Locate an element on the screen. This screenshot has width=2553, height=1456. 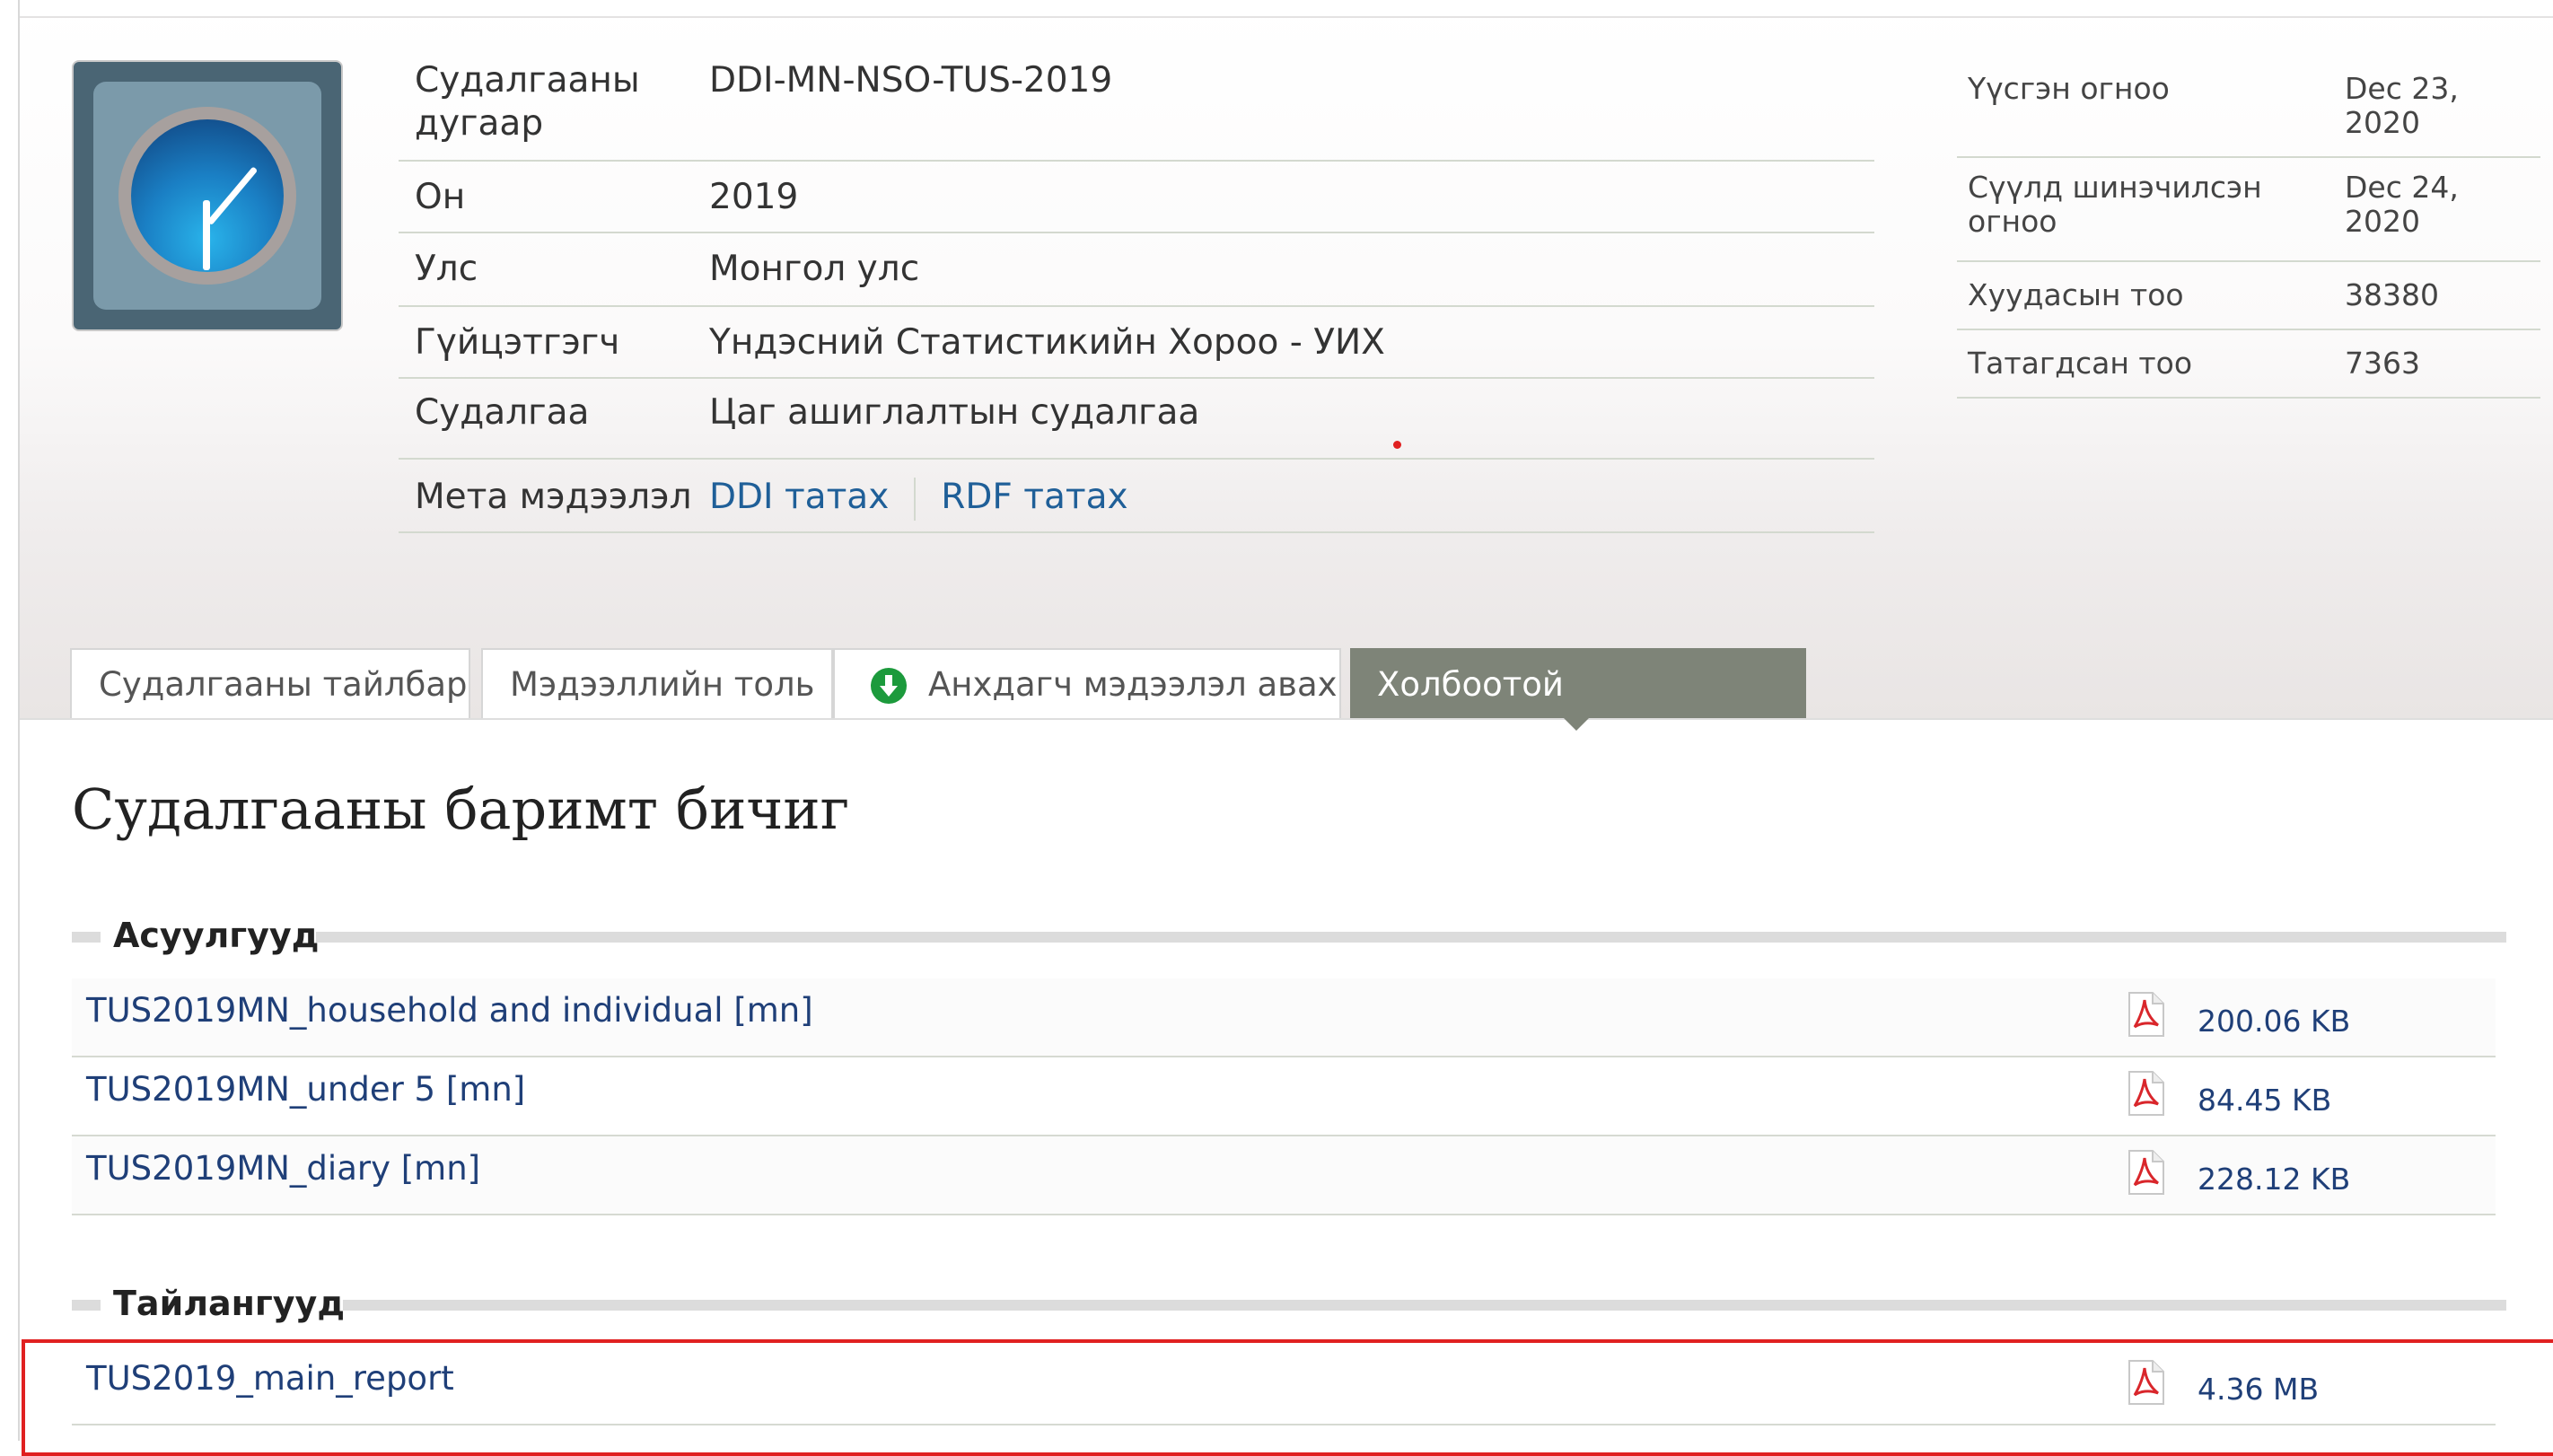
meta-label-id: Судалгааны дугаар is located at coordinates (527, 102).